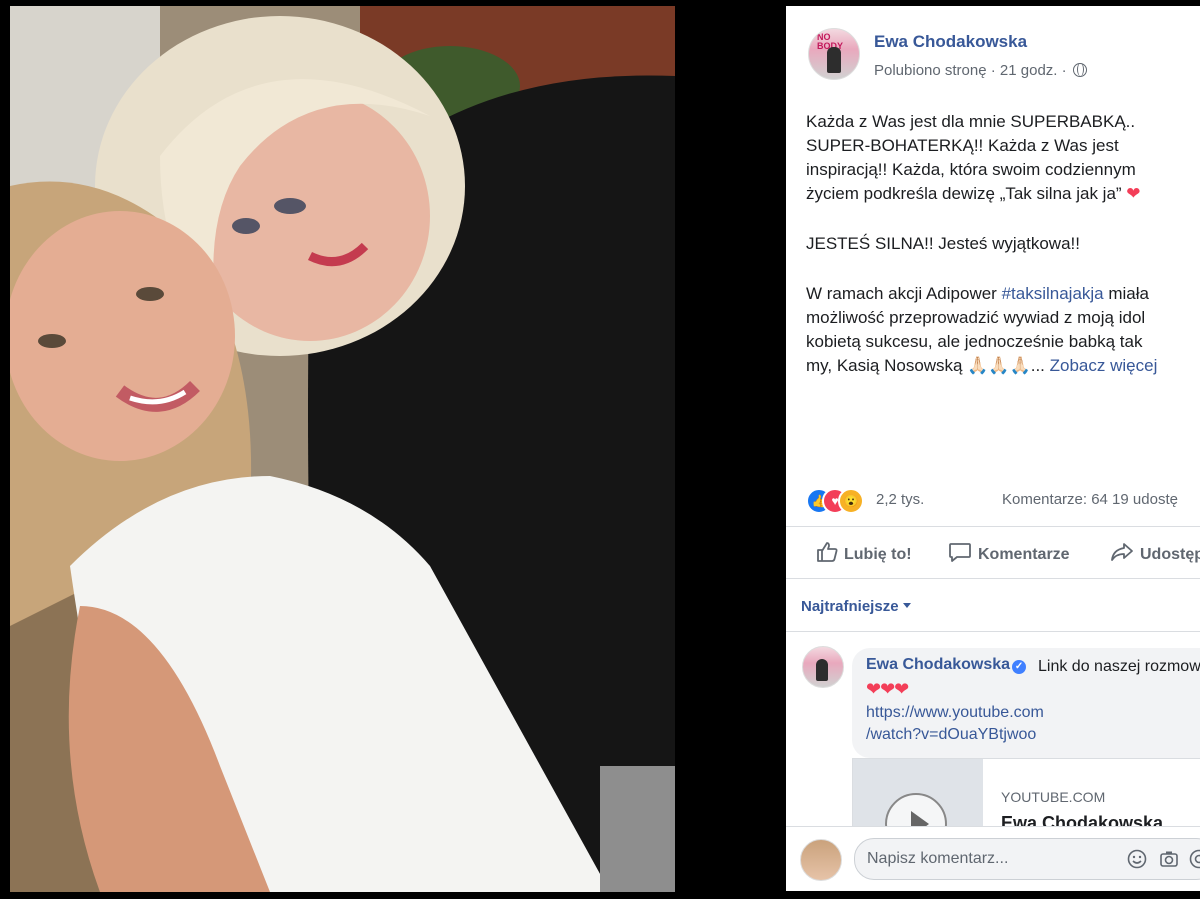 Image resolution: width=1200 pixels, height=899 pixels. Describe the element at coordinates (1053, 797) in the screenshot. I see `card-domain: YOUTUBE.COM` at that location.